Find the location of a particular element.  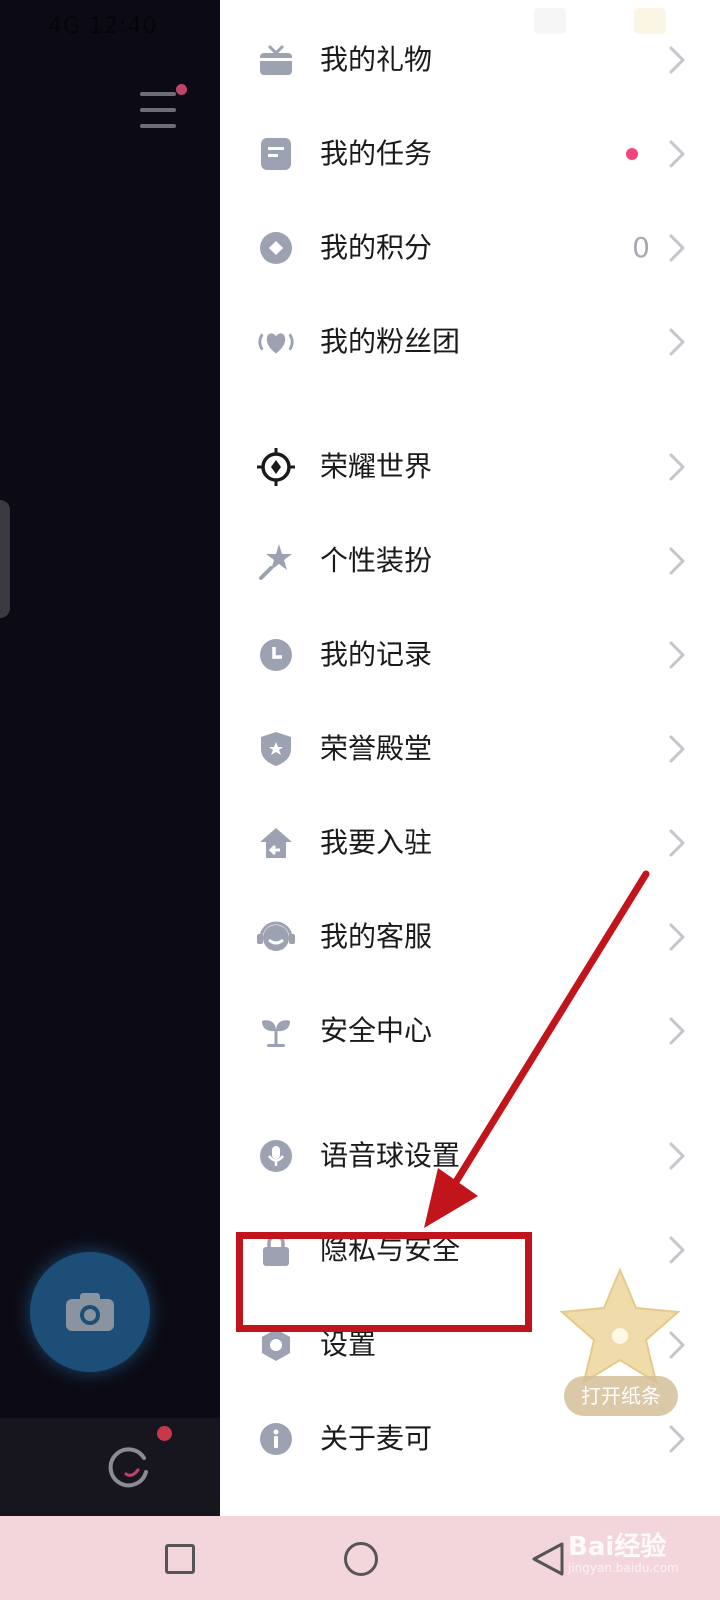

shield-star-icon is located at coordinates (276, 749).